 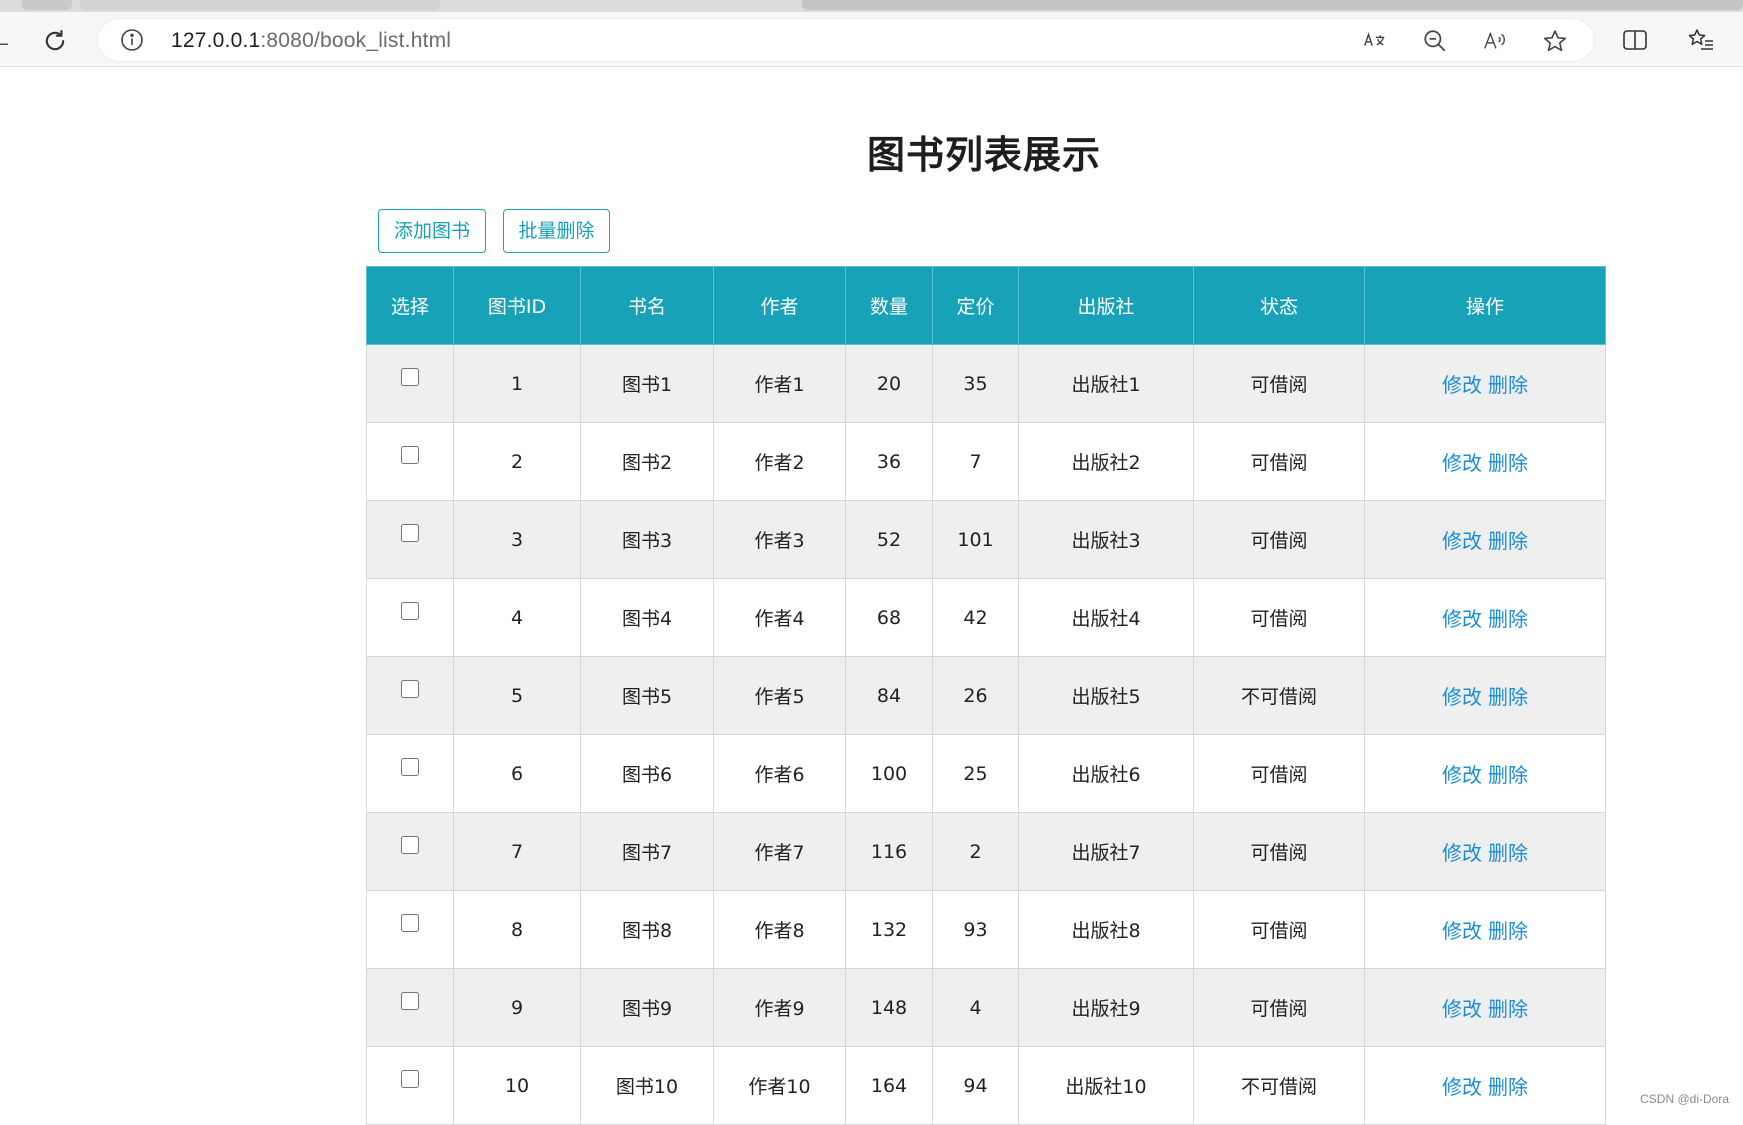 I want to click on table-row: 8 图书8 作者8 132 93 出版社8 可借阅 修改 删除, so click(x=986, y=929).